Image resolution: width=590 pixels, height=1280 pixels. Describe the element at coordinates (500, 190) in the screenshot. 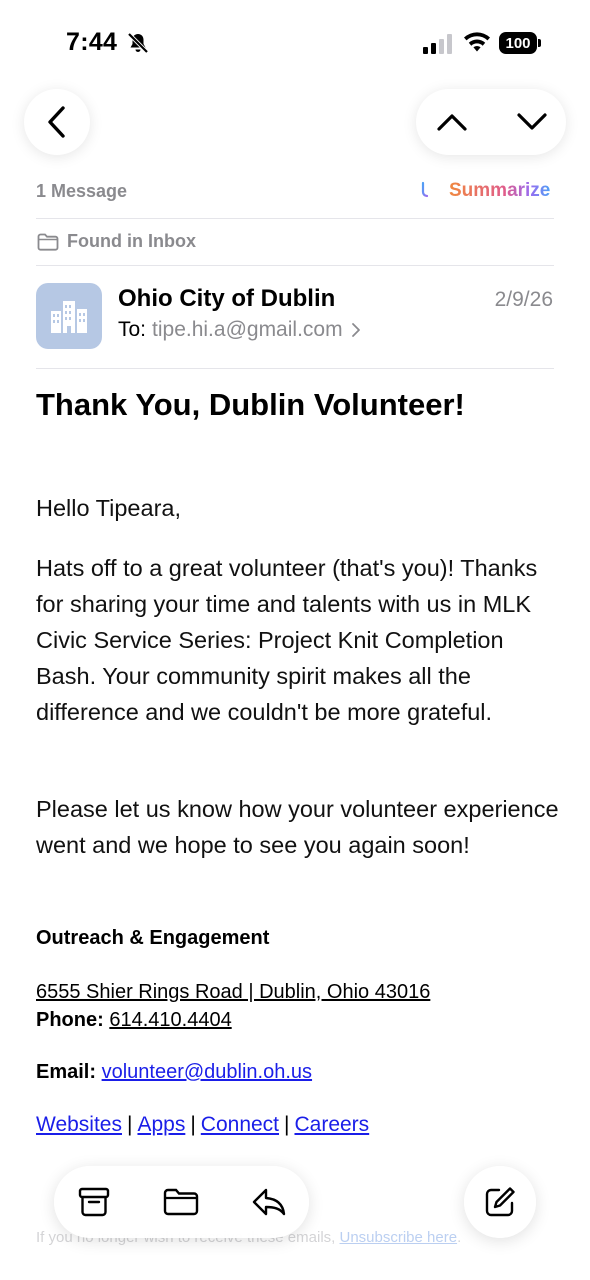

I see `summarize-label: Summarize` at that location.